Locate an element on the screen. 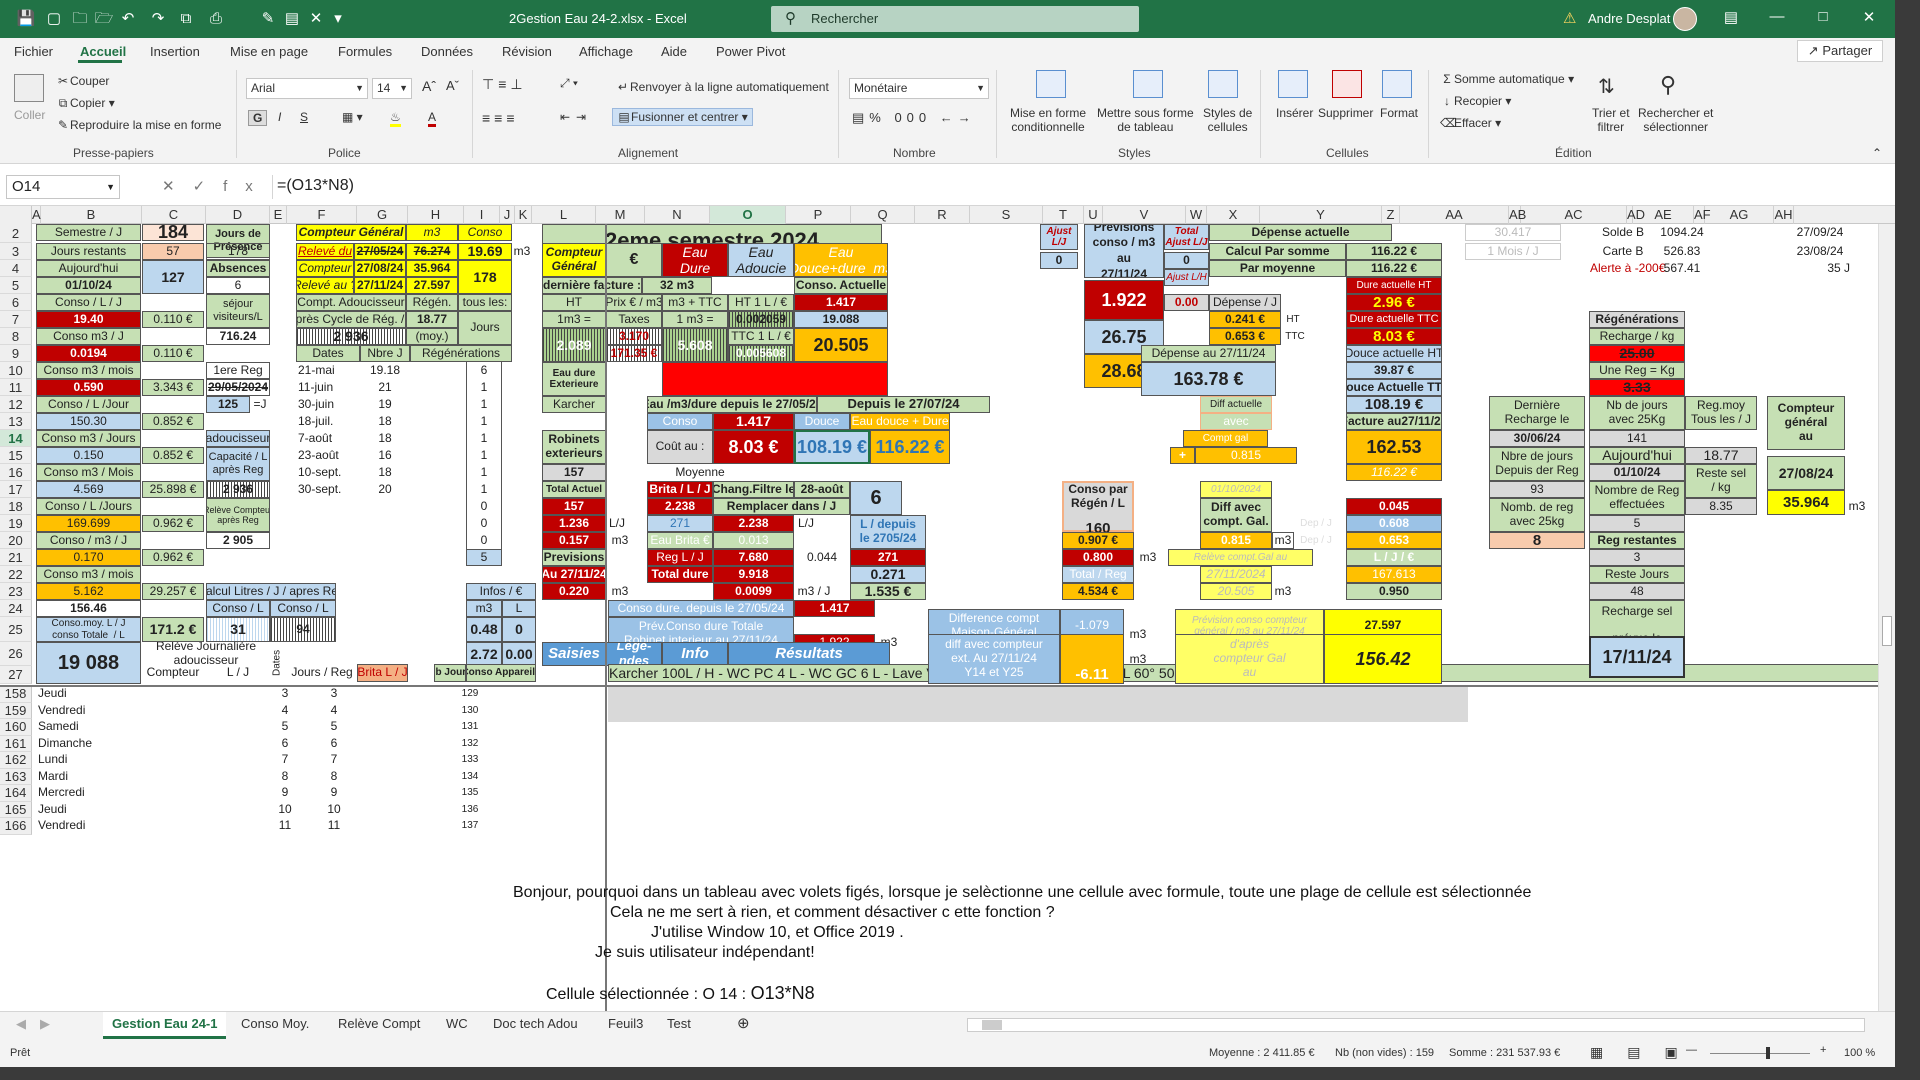  cell-31: 31 is located at coordinates (238, 629).